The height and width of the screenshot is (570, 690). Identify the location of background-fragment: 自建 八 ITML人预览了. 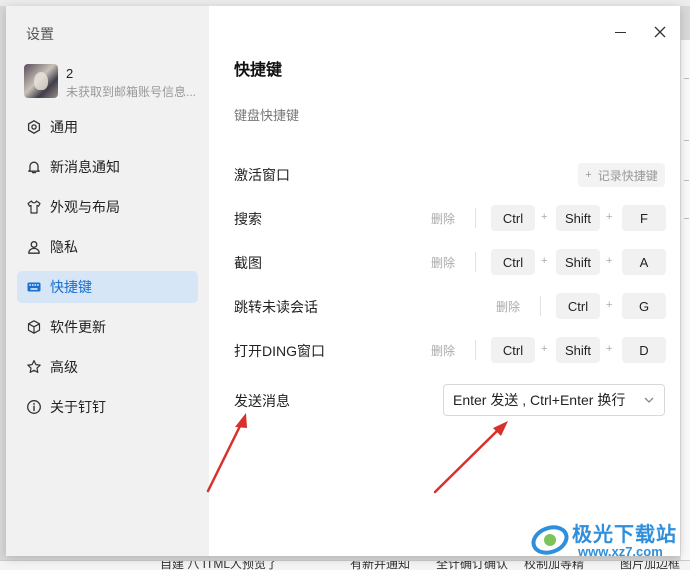
(219, 565).